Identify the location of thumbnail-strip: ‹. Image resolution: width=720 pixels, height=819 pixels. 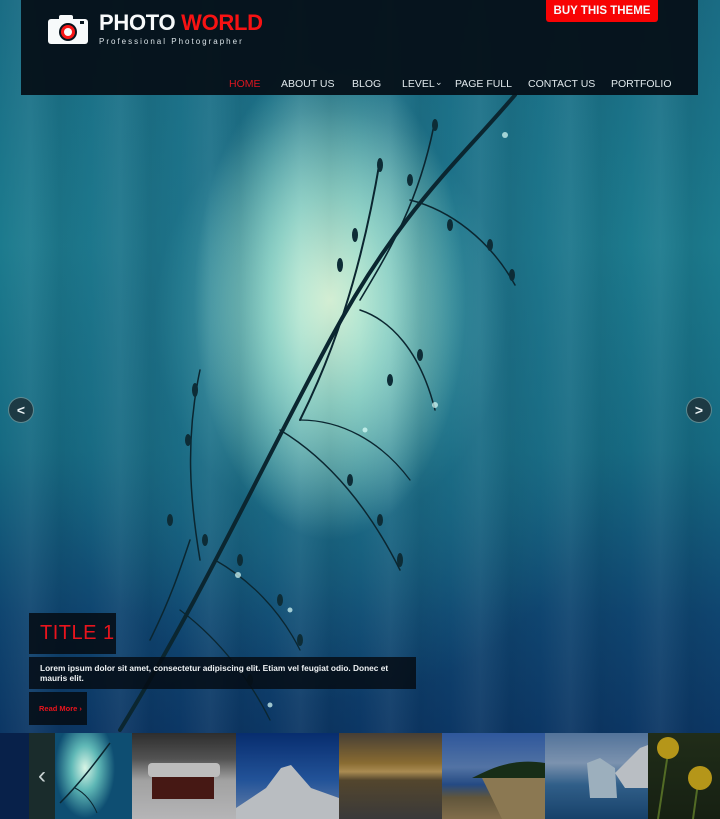
(360, 776).